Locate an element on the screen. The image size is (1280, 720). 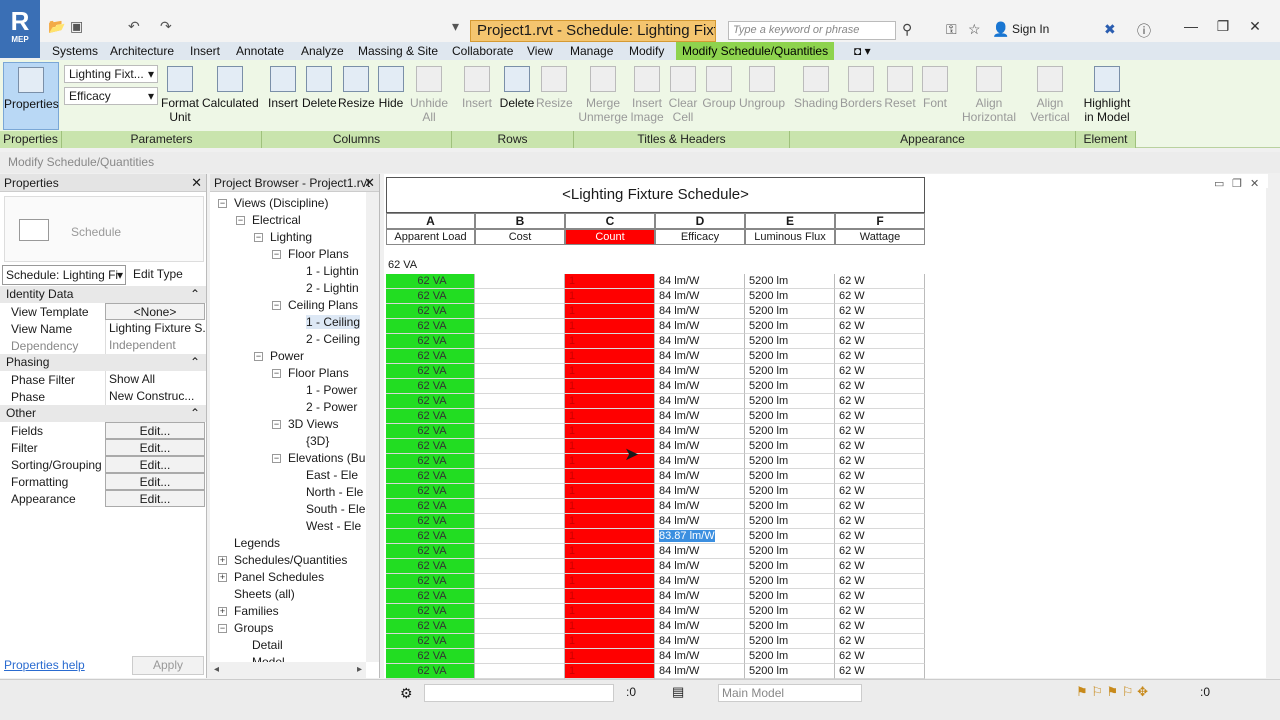
column-letter: E is located at coordinates (790, 221).